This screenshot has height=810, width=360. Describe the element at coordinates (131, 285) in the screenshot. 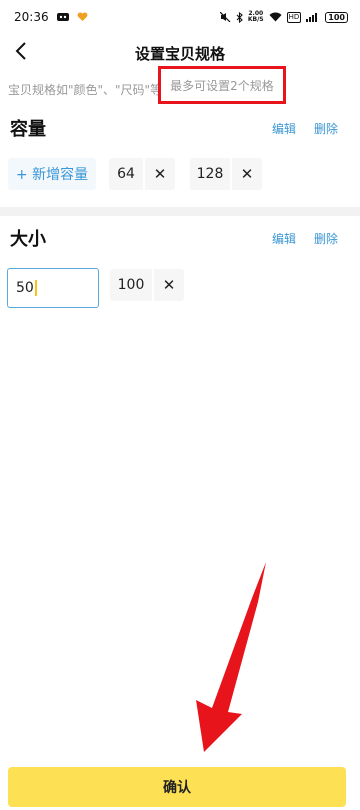

I see `spec-value: 100` at that location.